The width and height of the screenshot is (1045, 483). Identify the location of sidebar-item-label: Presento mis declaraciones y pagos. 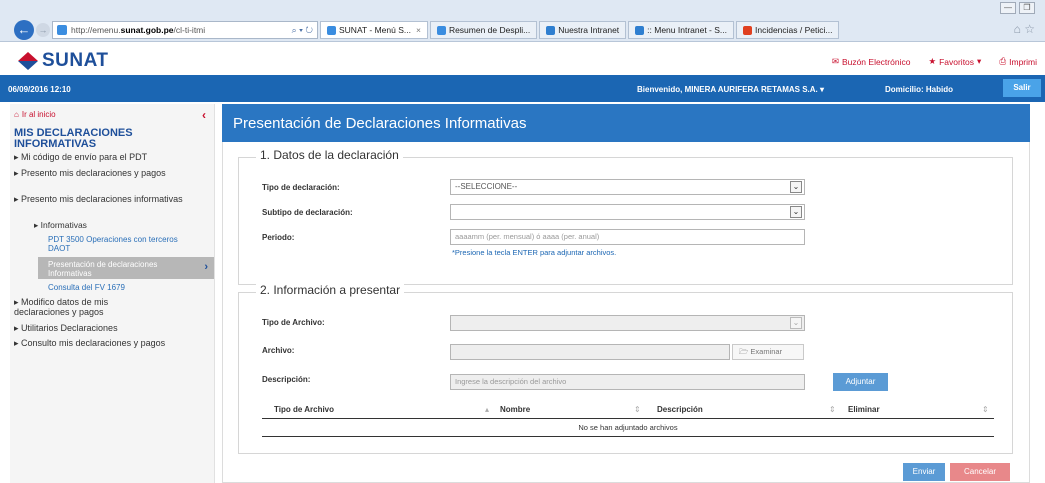
(93, 173).